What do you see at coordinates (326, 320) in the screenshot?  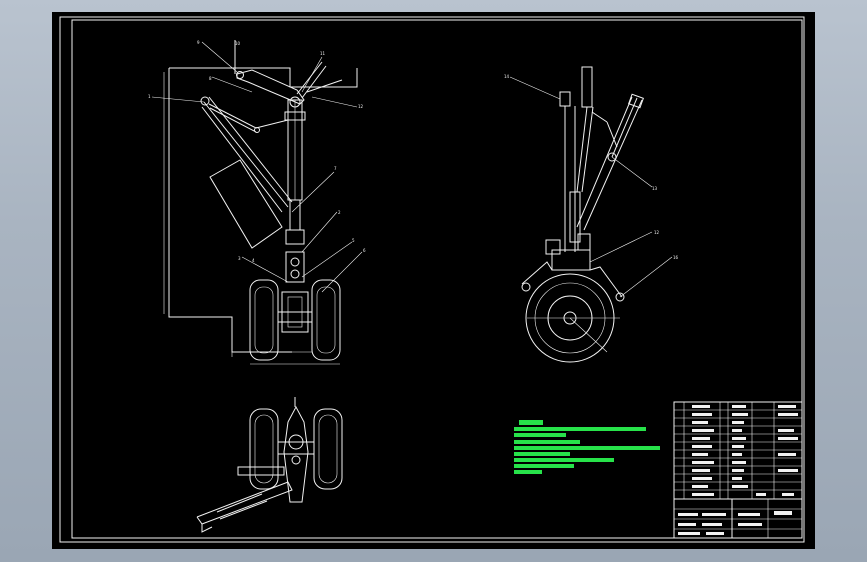 I see `right-wheel` at bounding box center [326, 320].